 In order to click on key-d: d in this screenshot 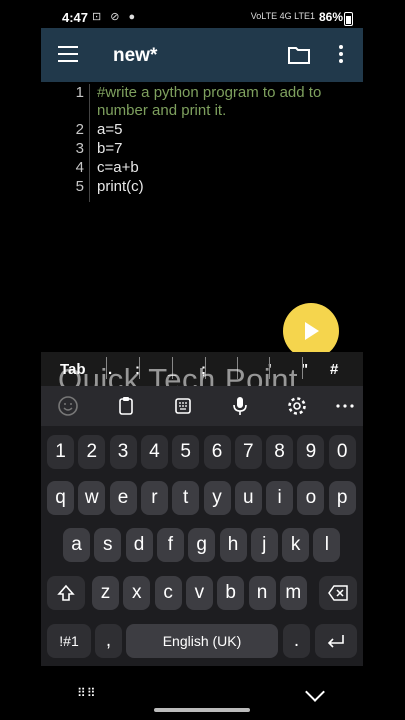, I will do `click(139, 545)`.